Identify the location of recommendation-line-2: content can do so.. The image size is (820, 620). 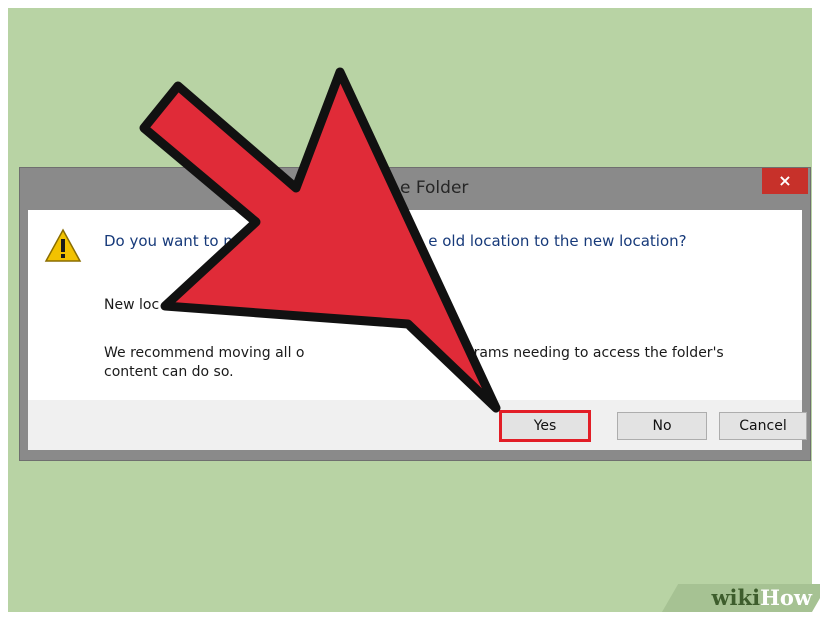
(169, 372).